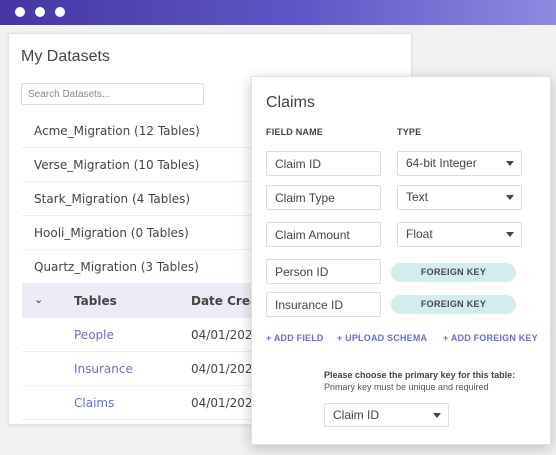 This screenshot has height=455, width=556. I want to click on primary-key-value: Claim ID, so click(356, 415).